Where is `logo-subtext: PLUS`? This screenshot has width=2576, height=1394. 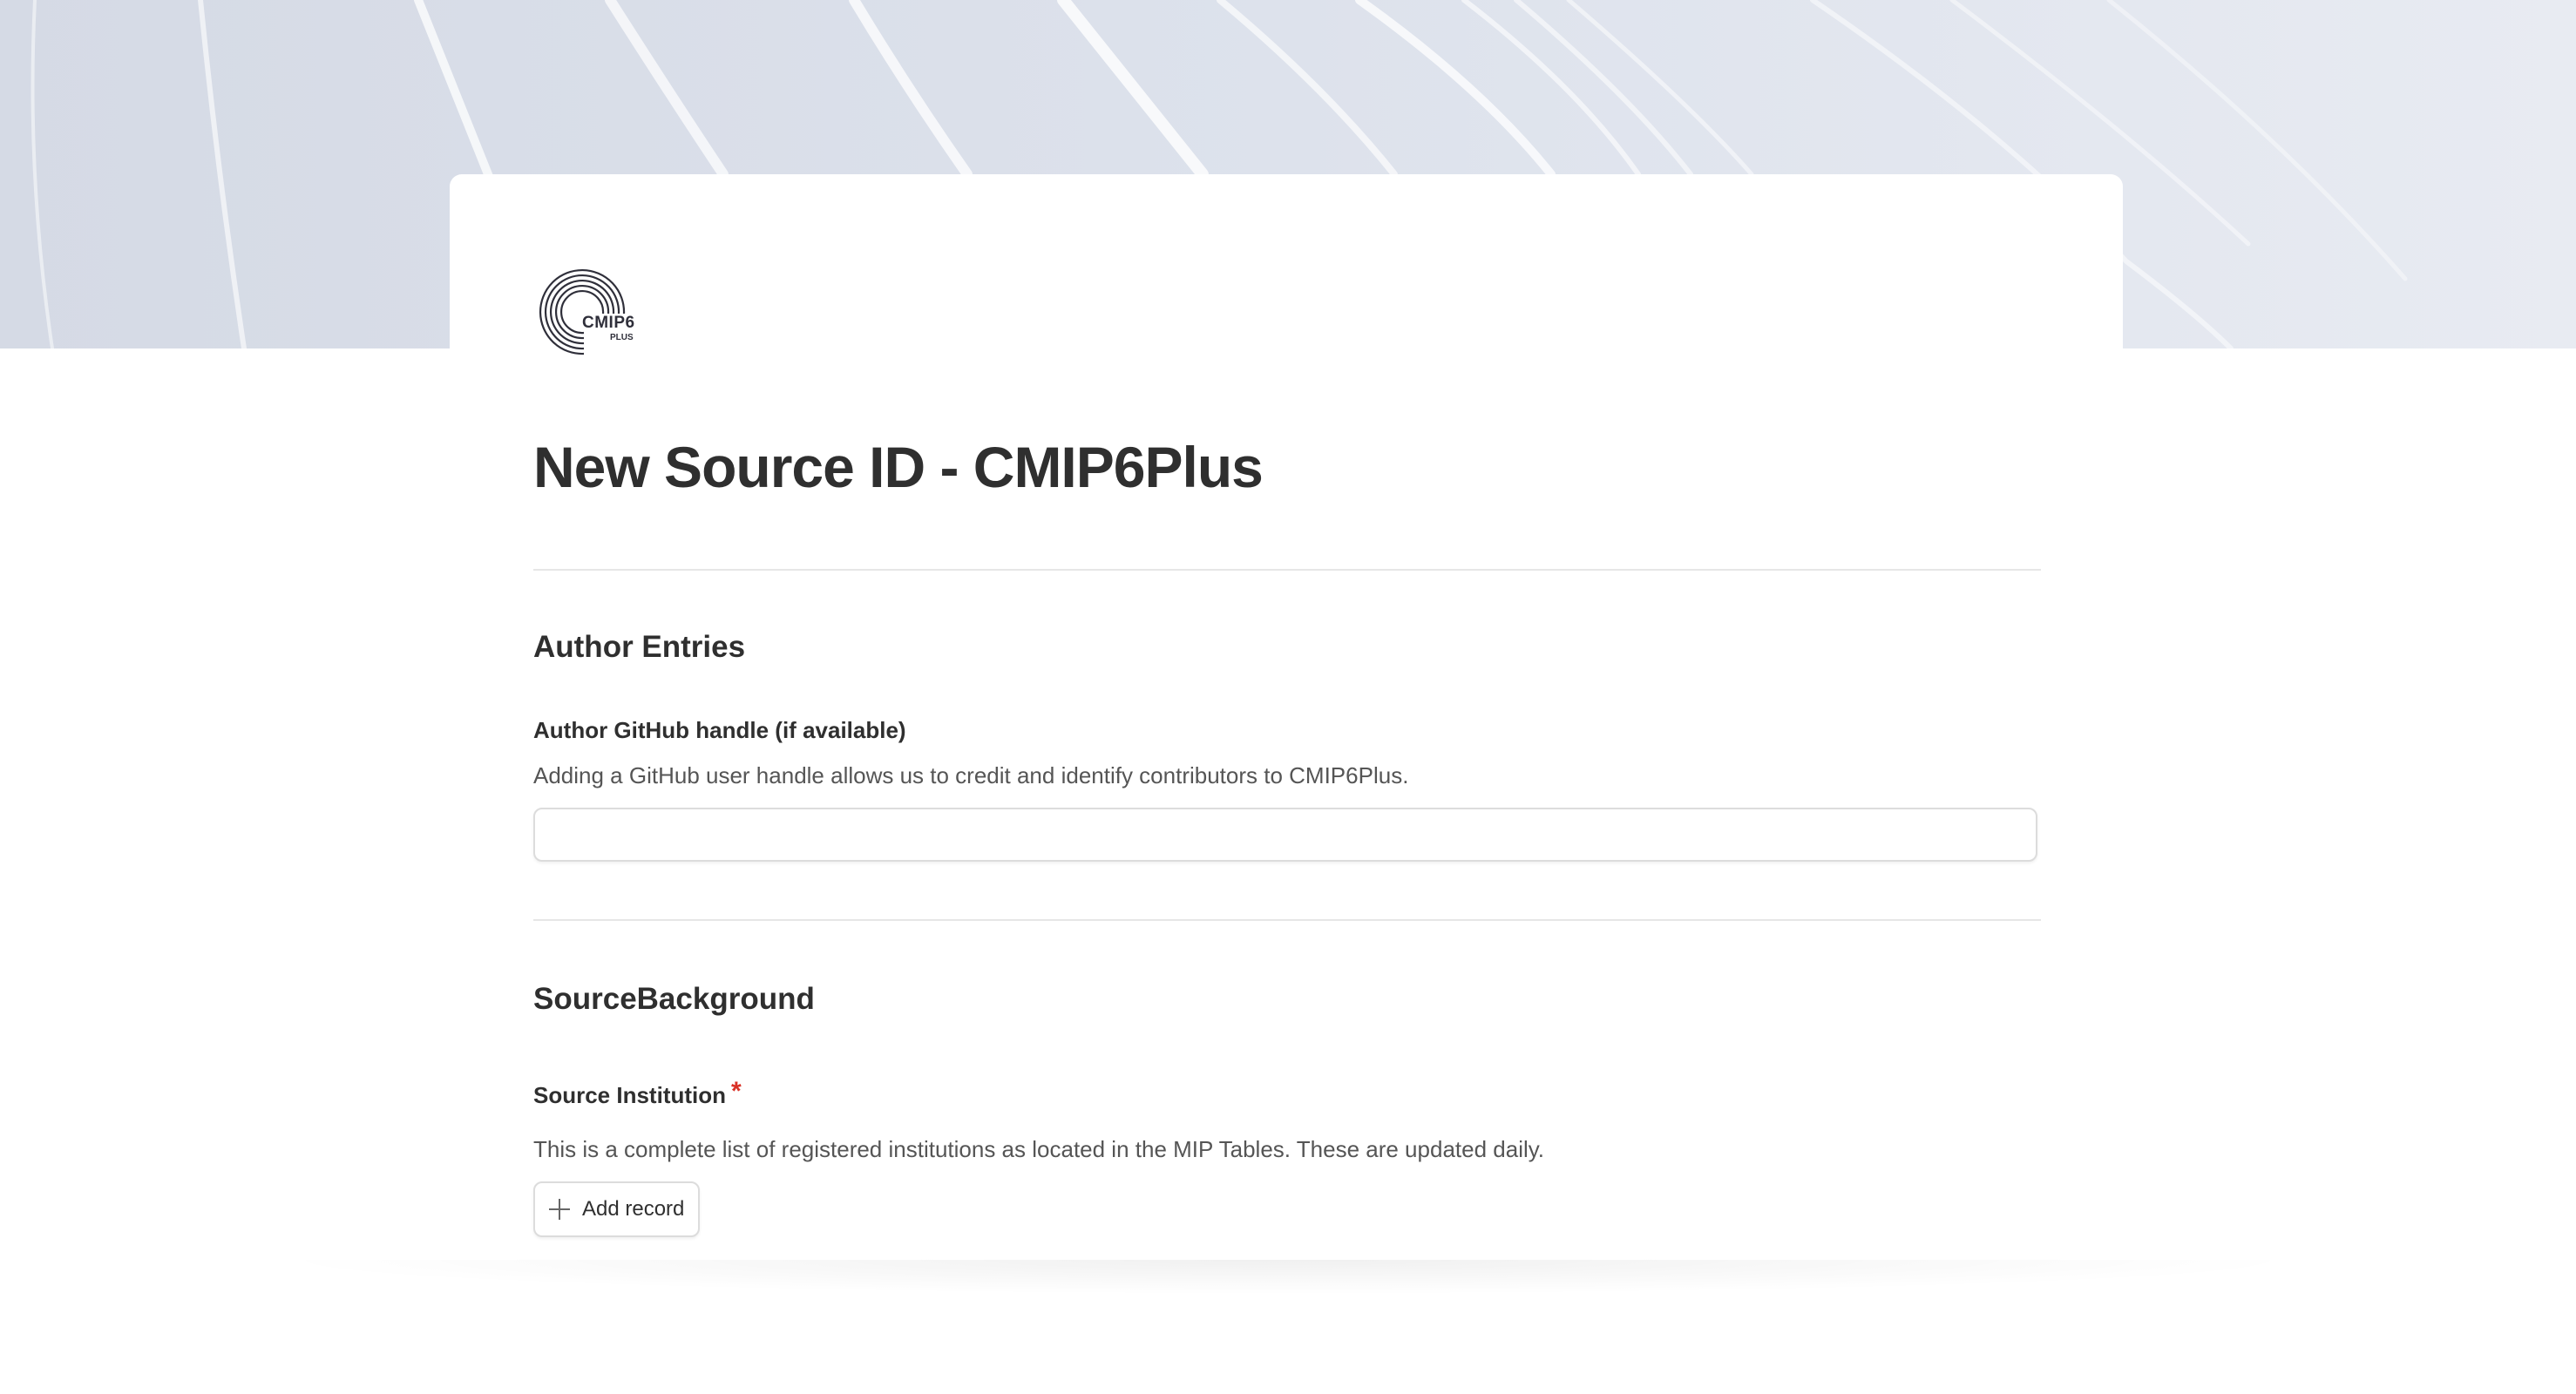
logo-subtext: PLUS is located at coordinates (622, 337).